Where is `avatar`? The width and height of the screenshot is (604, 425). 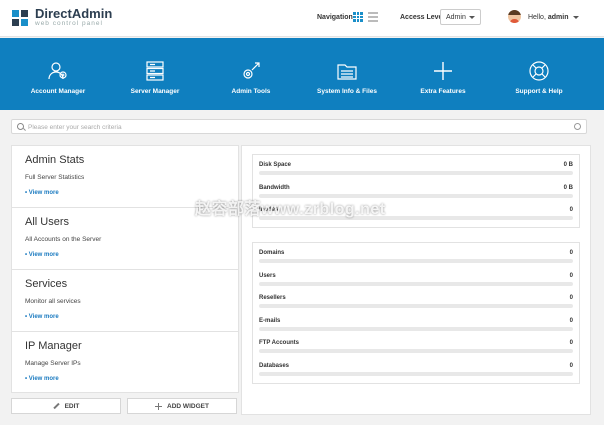
avatar is located at coordinates (514, 16).